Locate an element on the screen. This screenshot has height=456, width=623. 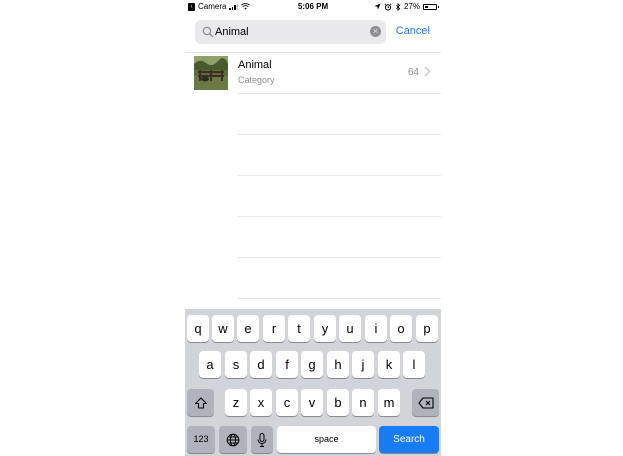
bluetooth-icon is located at coordinates (398, 6).